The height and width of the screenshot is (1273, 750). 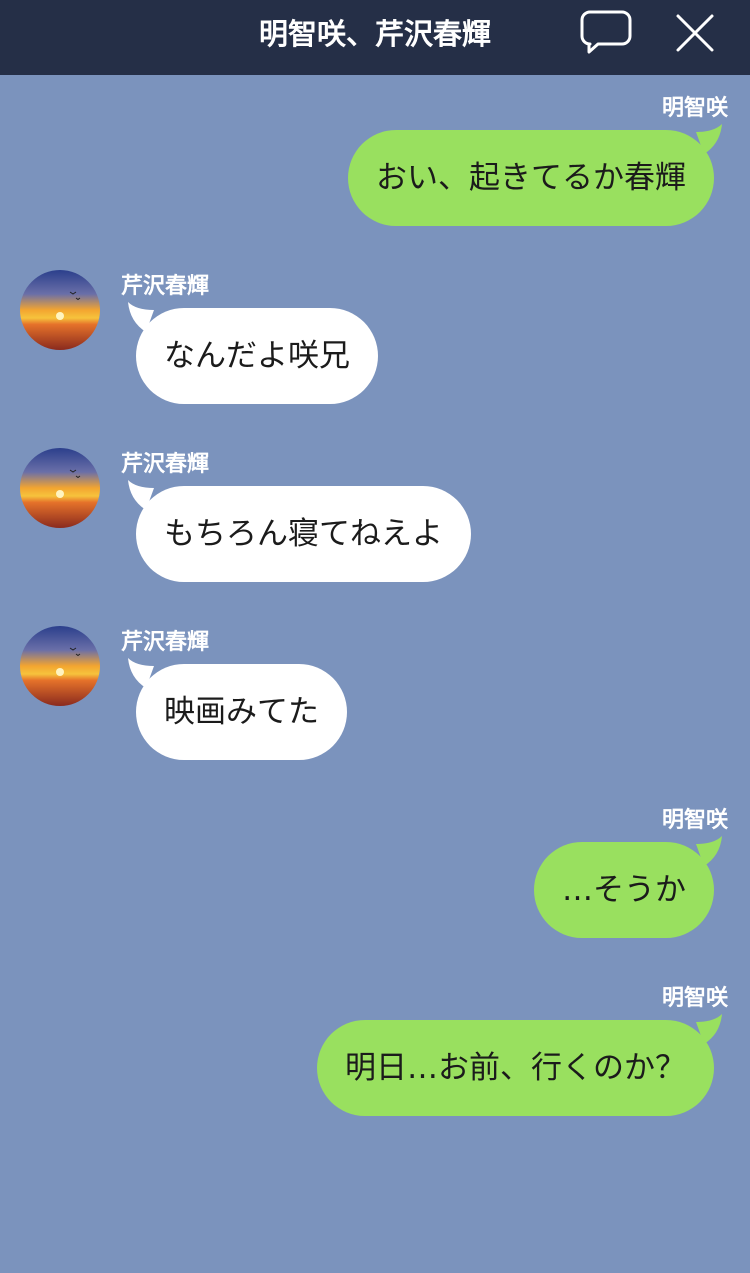 I want to click on message-bubble-incoming: もちろん寝てねえよ, so click(x=303, y=534).